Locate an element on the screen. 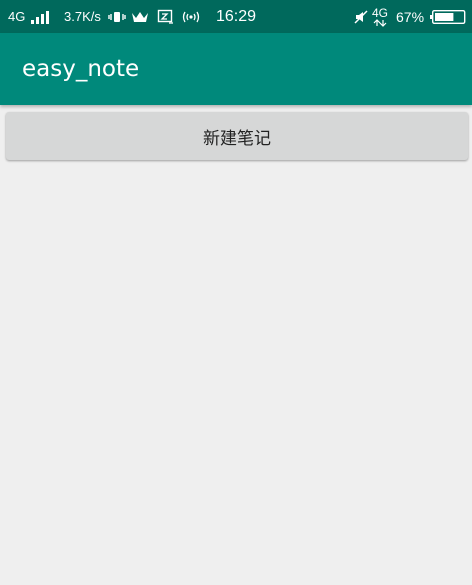  signal-bars-icon is located at coordinates (42, 16).